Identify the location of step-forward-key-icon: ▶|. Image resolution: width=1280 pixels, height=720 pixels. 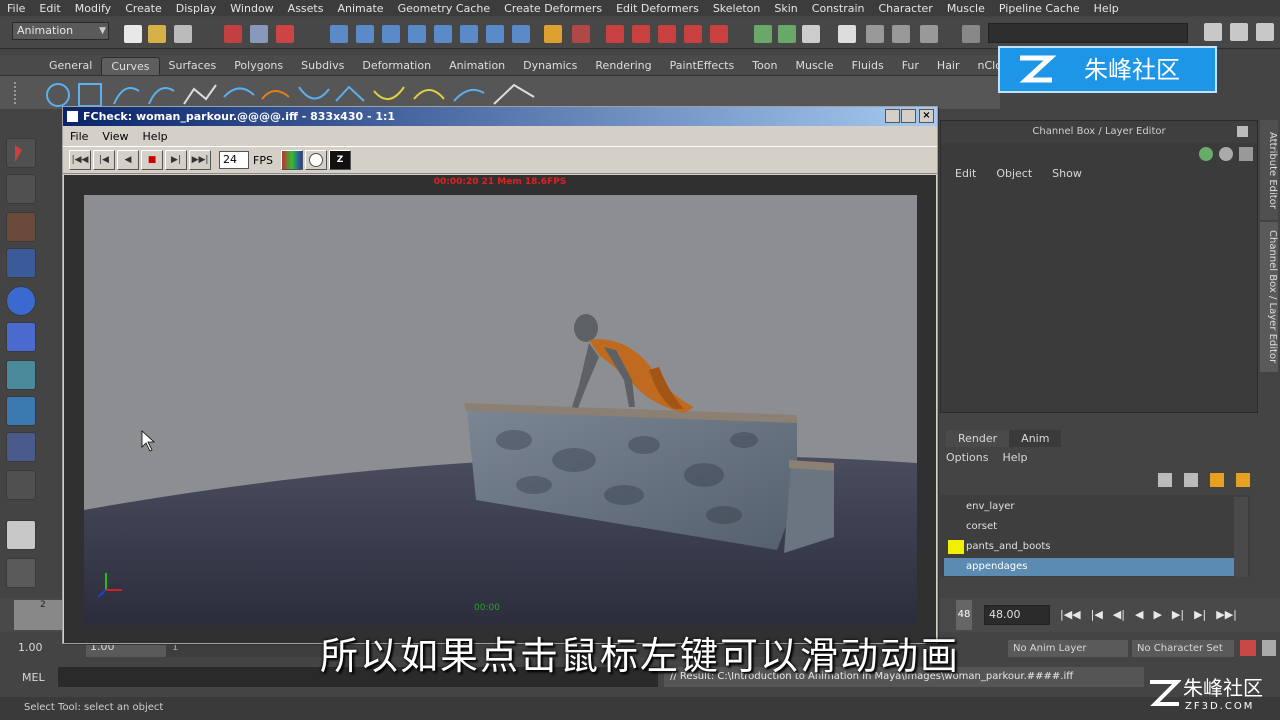
(1178, 614).